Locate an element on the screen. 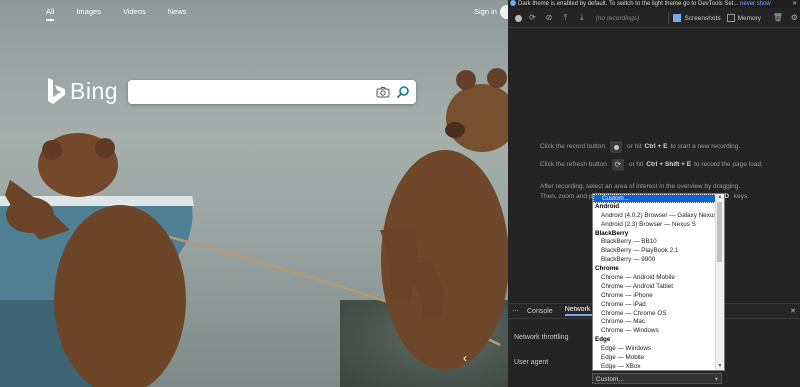  network-throttling-label: Network throttling is located at coordinates (541, 337).